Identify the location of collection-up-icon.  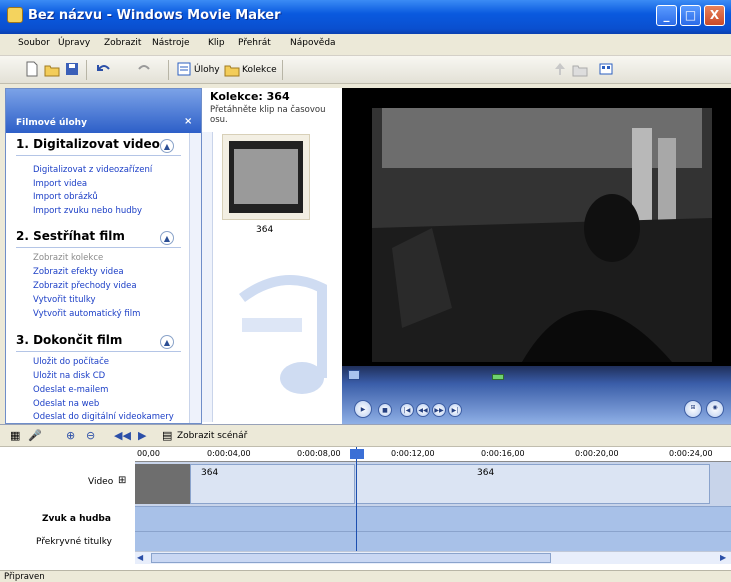
(560, 69).